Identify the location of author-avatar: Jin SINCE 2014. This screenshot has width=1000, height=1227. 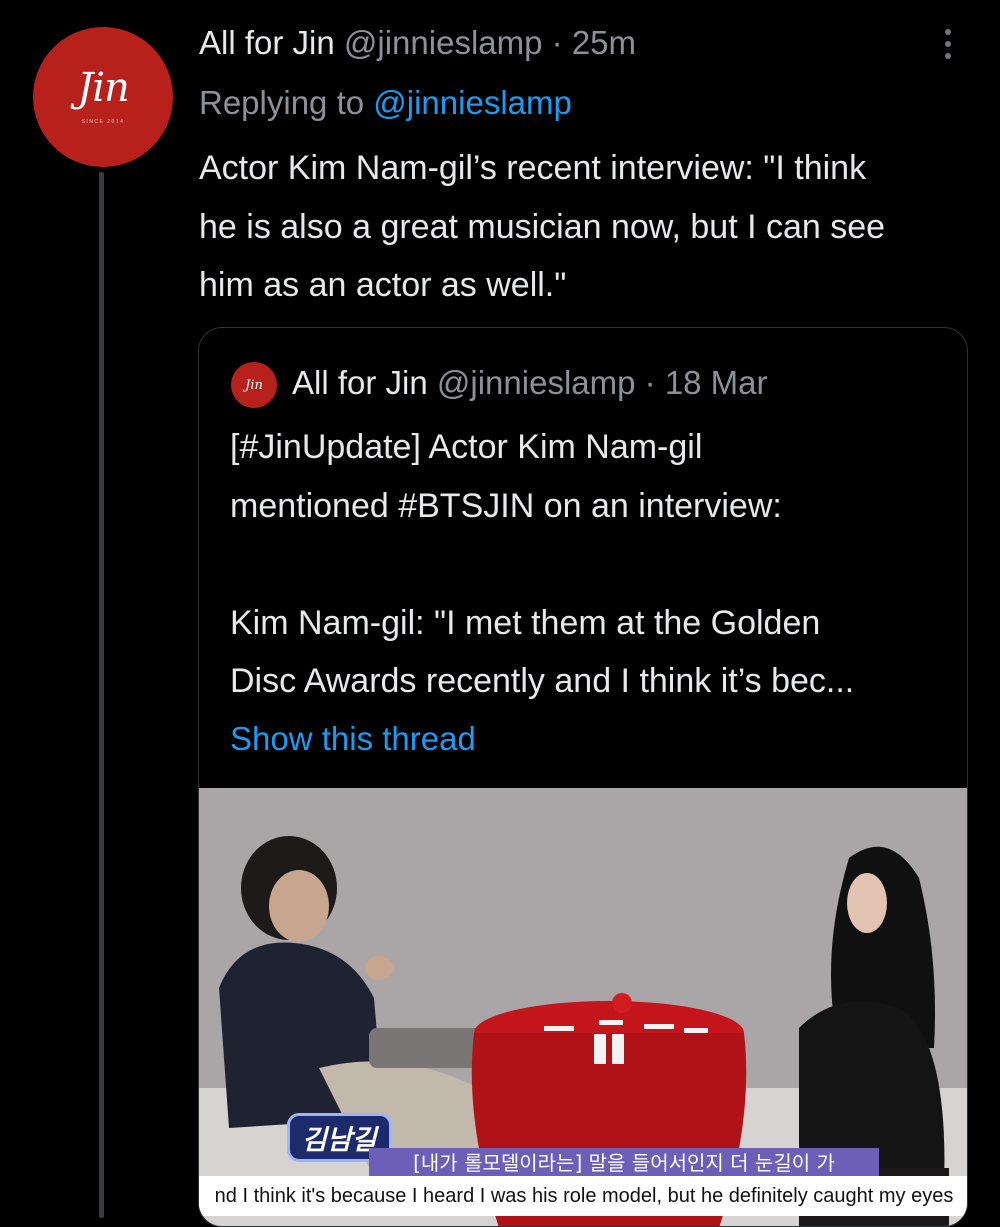
(103, 97).